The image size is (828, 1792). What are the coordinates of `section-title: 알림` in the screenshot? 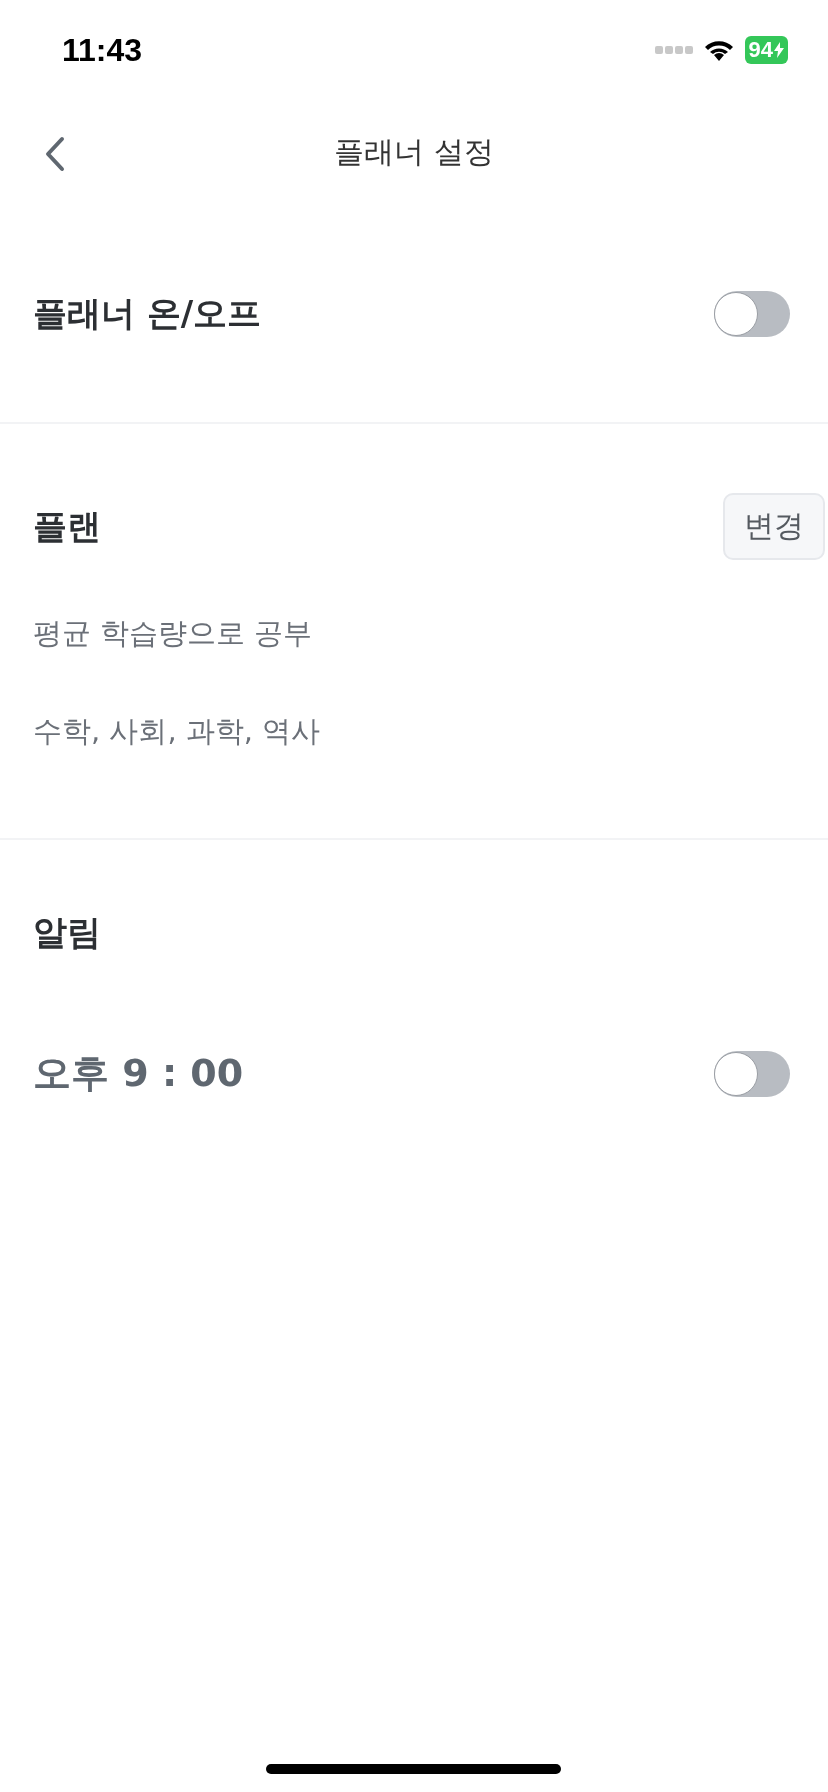 It's located at (67, 932).